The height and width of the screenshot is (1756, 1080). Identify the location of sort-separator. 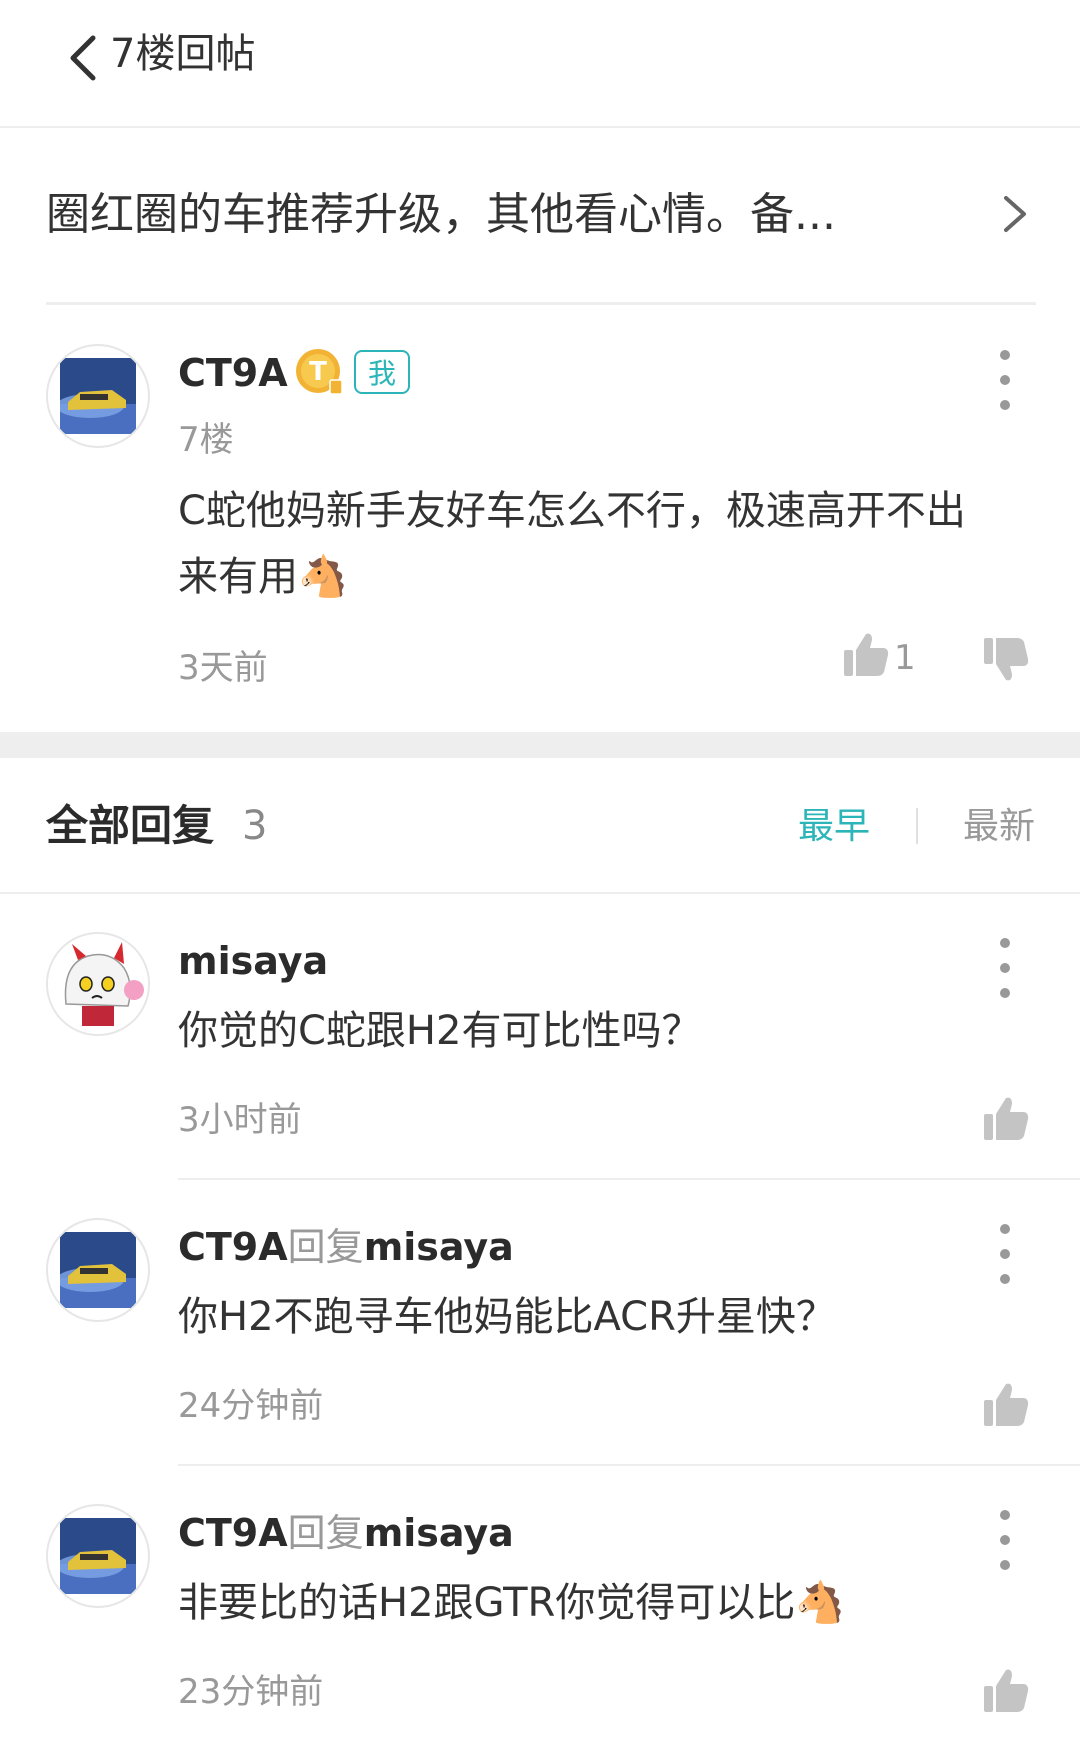
(917, 826).